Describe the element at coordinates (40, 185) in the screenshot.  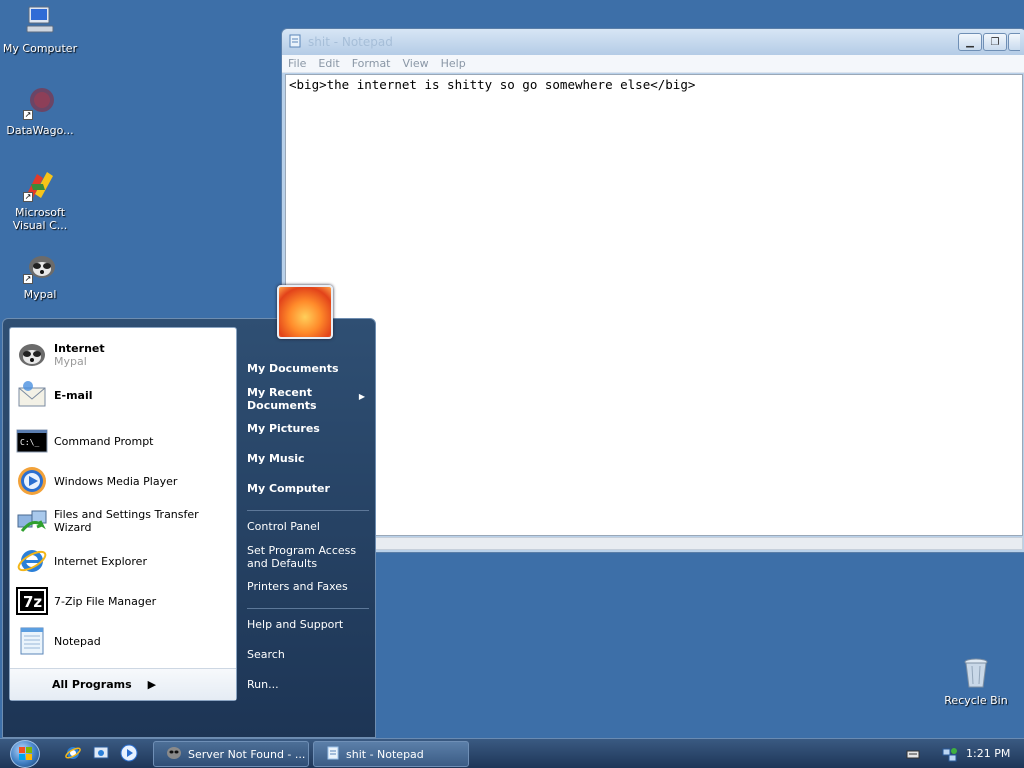
I see `visual-studio-icon: ↗` at that location.